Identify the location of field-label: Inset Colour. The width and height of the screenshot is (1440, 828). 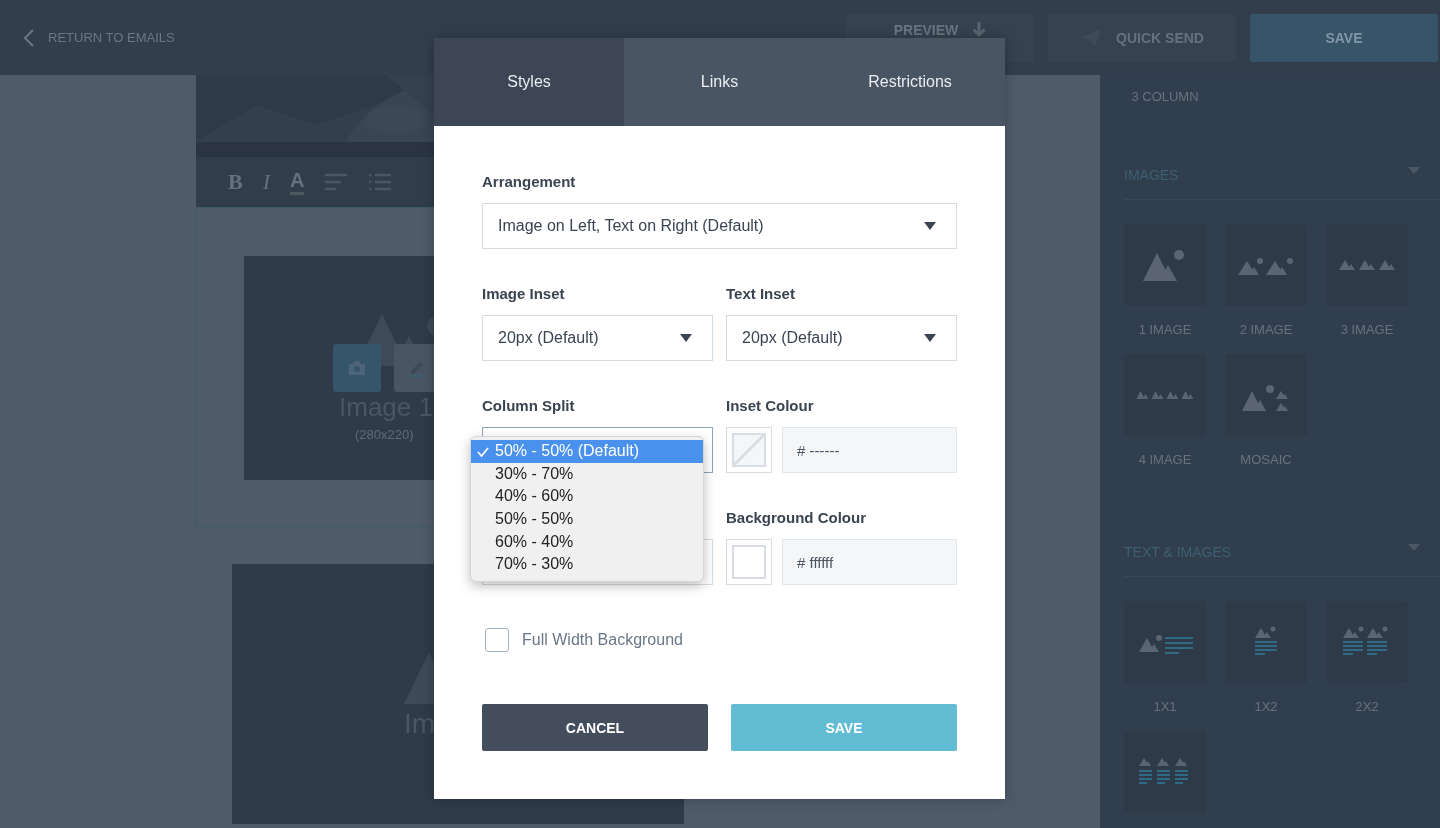
(770, 406).